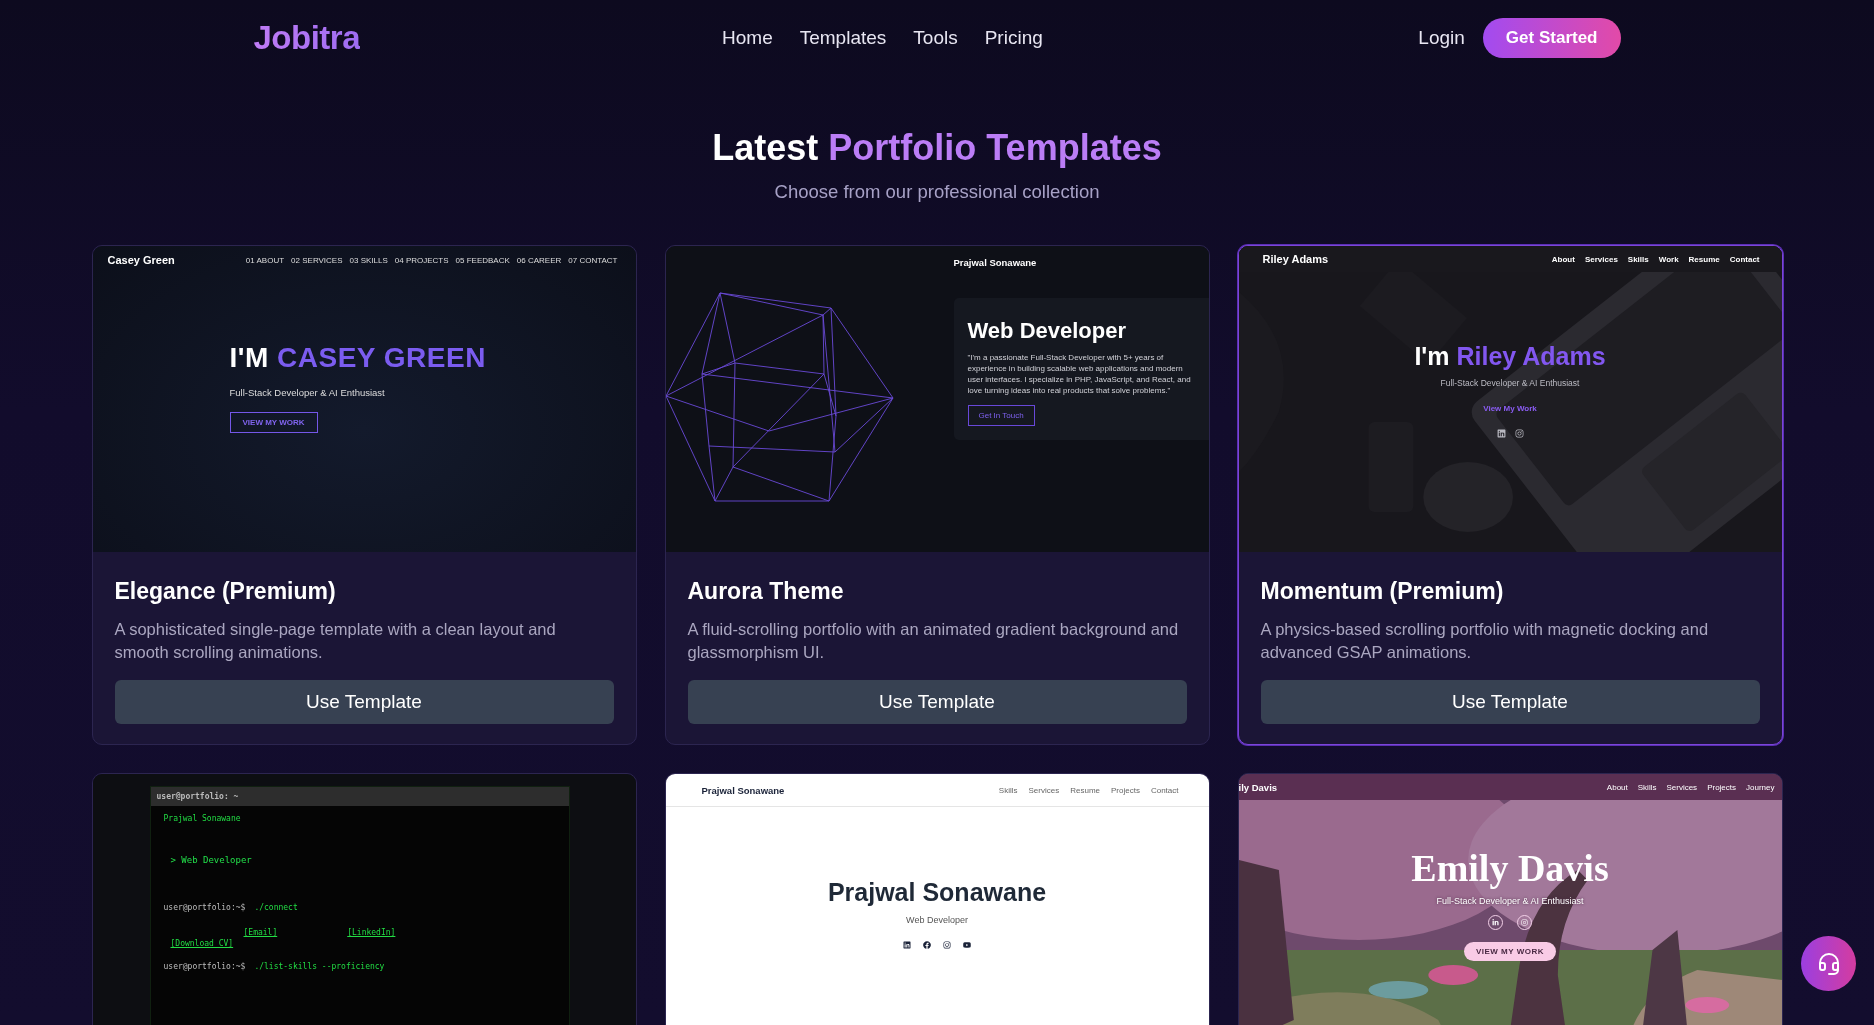  What do you see at coordinates (421, 260) in the screenshot?
I see `nav-link: 04 PROJECTS` at bounding box center [421, 260].